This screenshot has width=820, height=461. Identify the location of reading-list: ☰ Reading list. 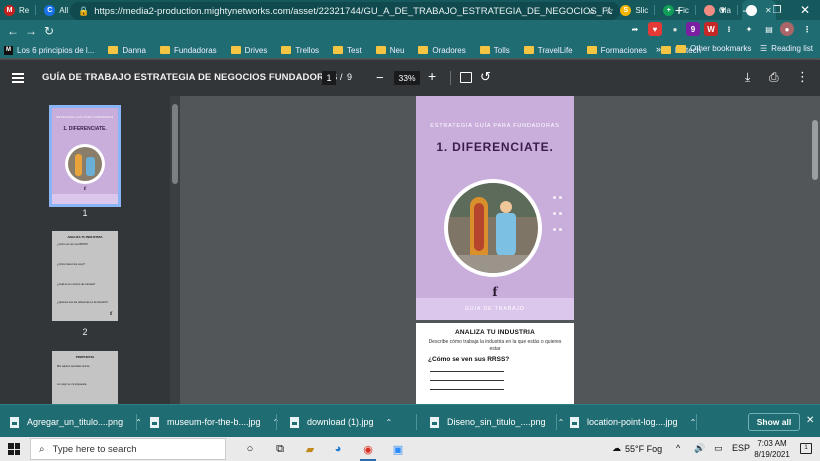
(786, 48).